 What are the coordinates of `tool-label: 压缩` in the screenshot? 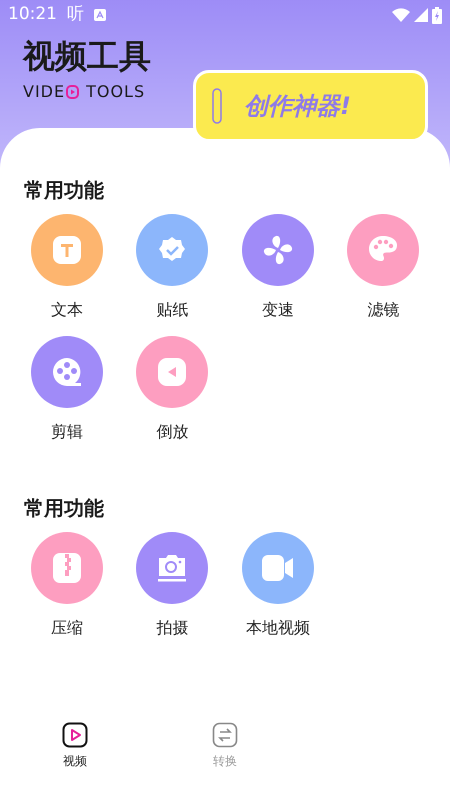 It's located at (66, 628).